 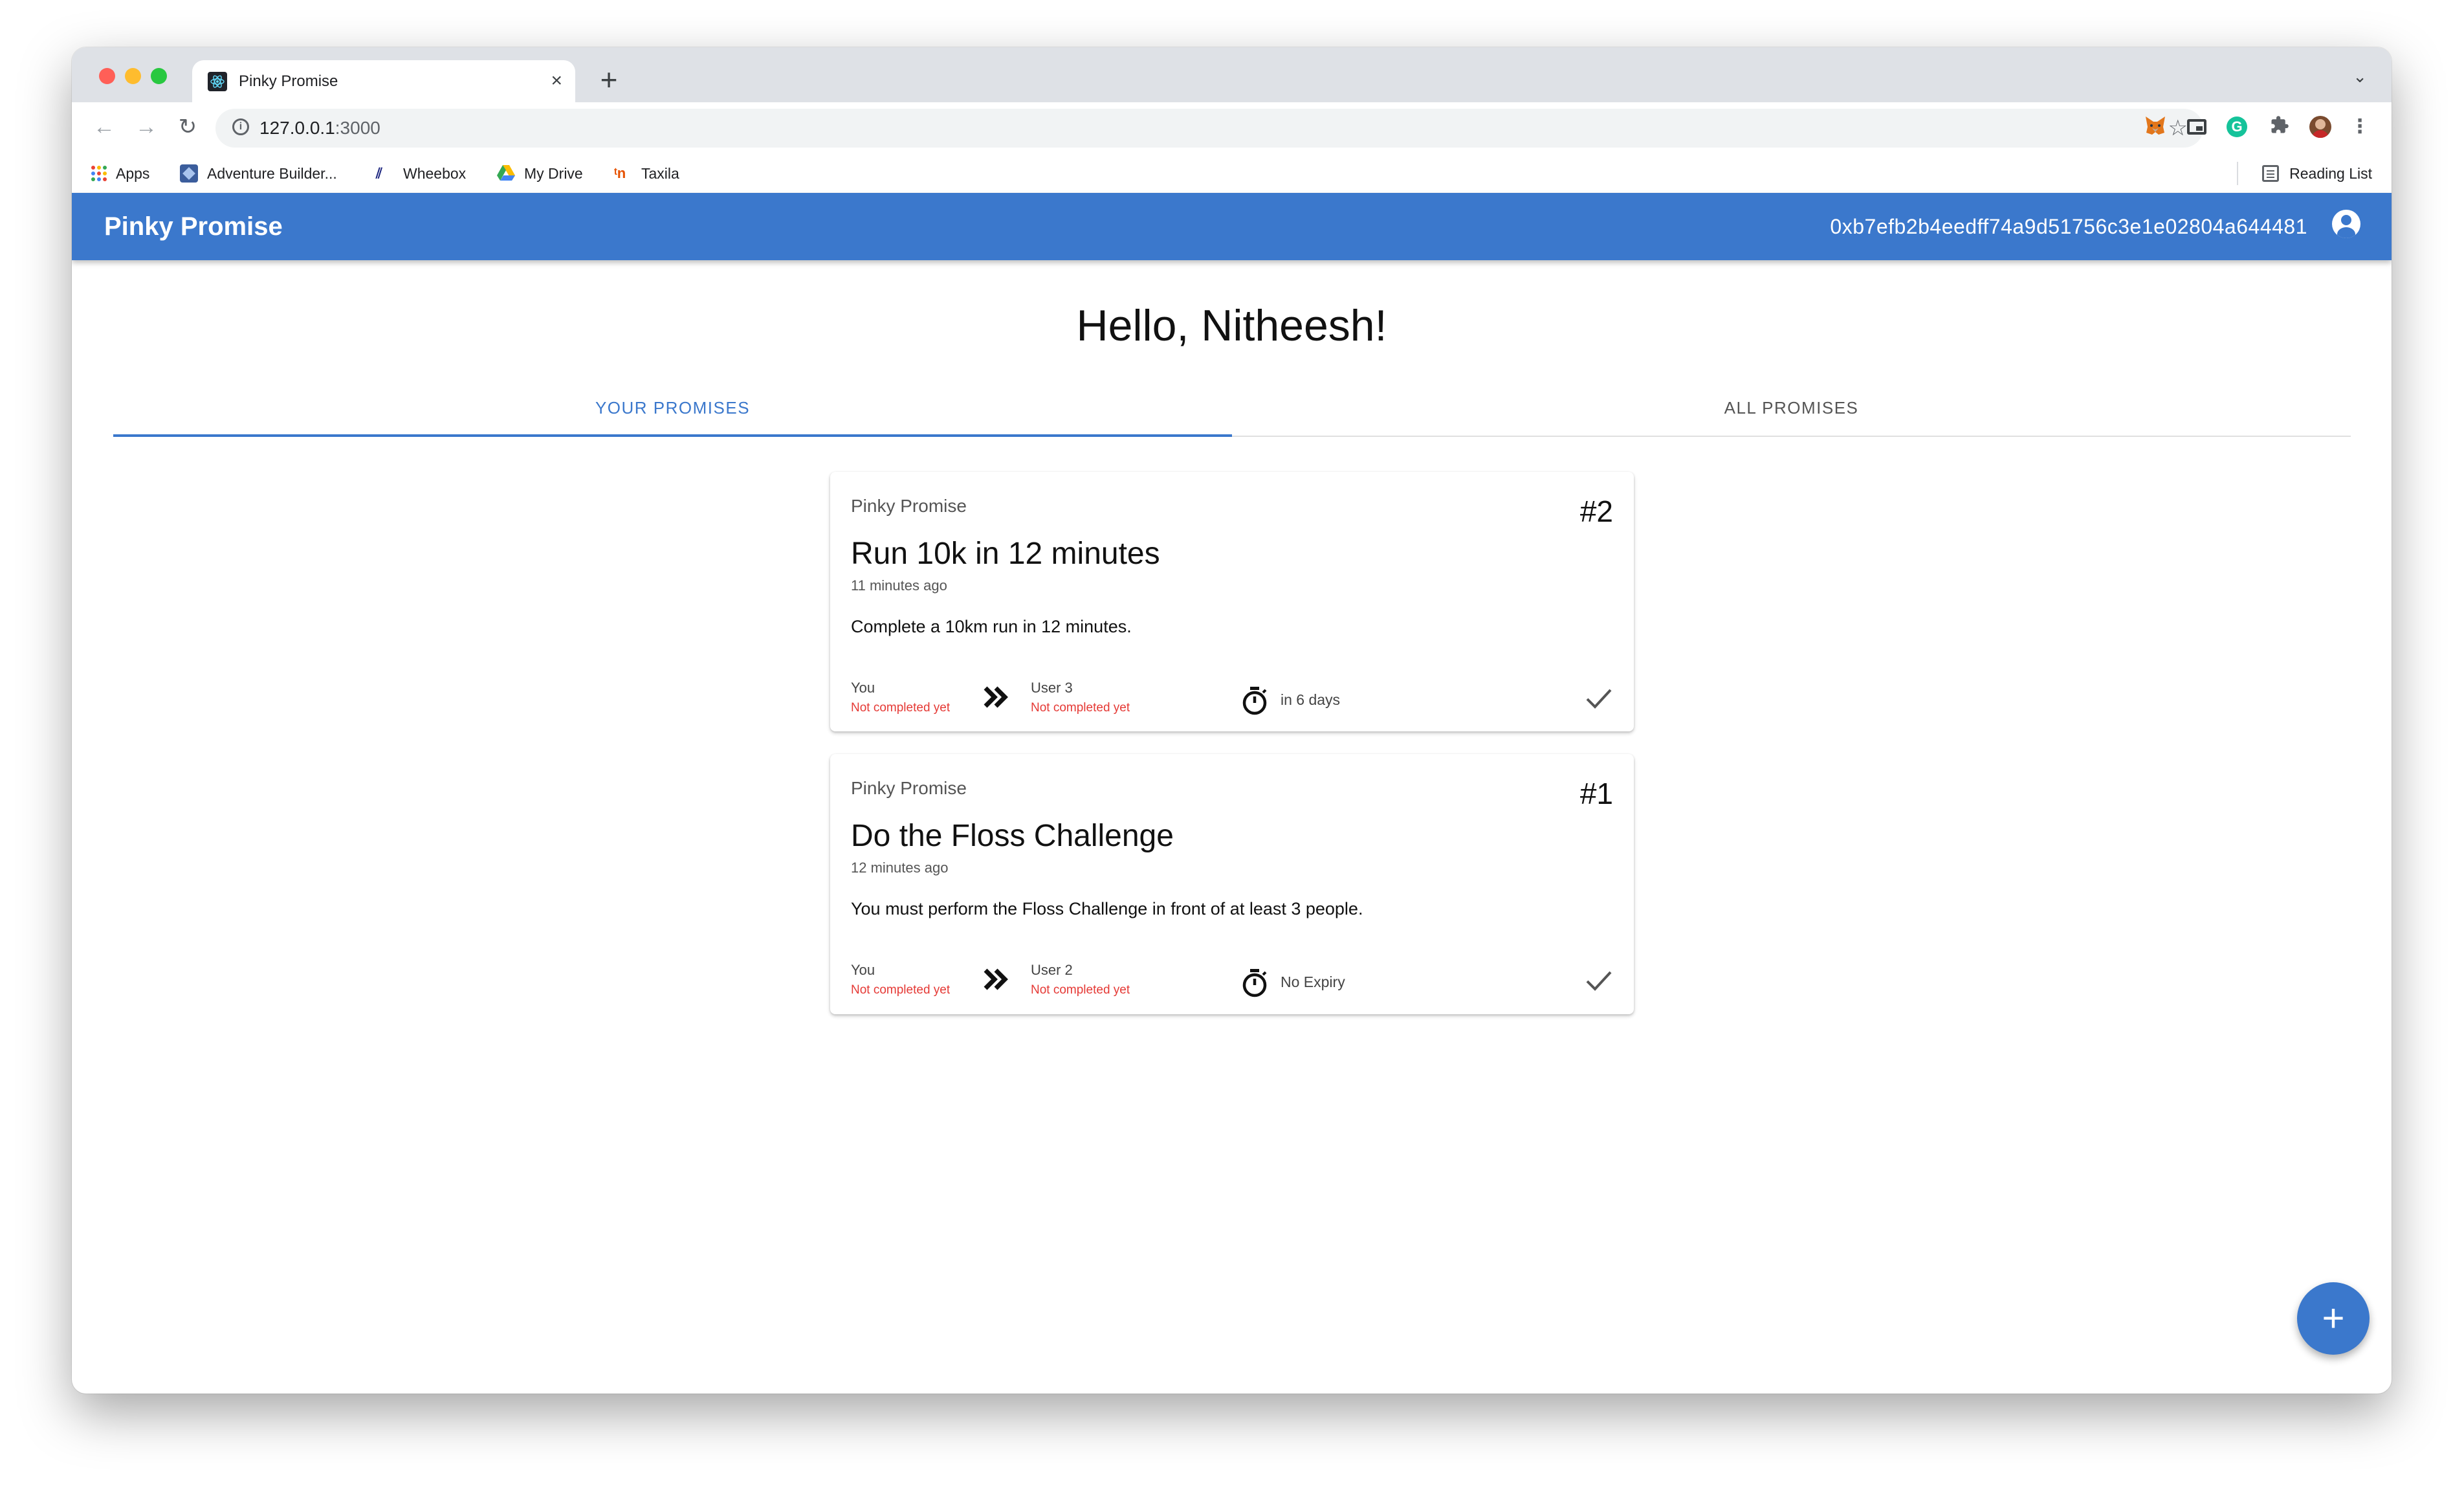 I want to click on bookmark-my-drive: My Drive, so click(x=540, y=173).